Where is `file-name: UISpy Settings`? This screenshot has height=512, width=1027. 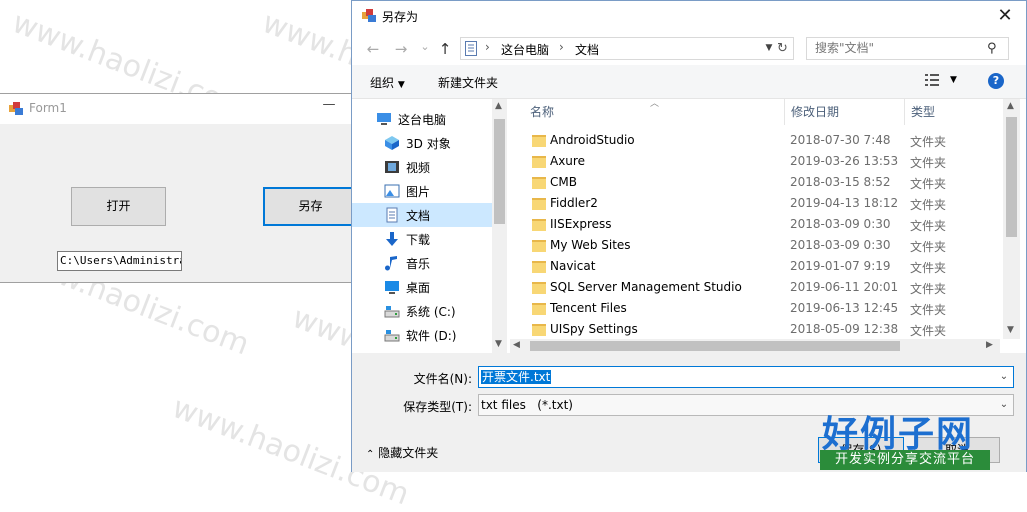 file-name: UISpy Settings is located at coordinates (594, 329).